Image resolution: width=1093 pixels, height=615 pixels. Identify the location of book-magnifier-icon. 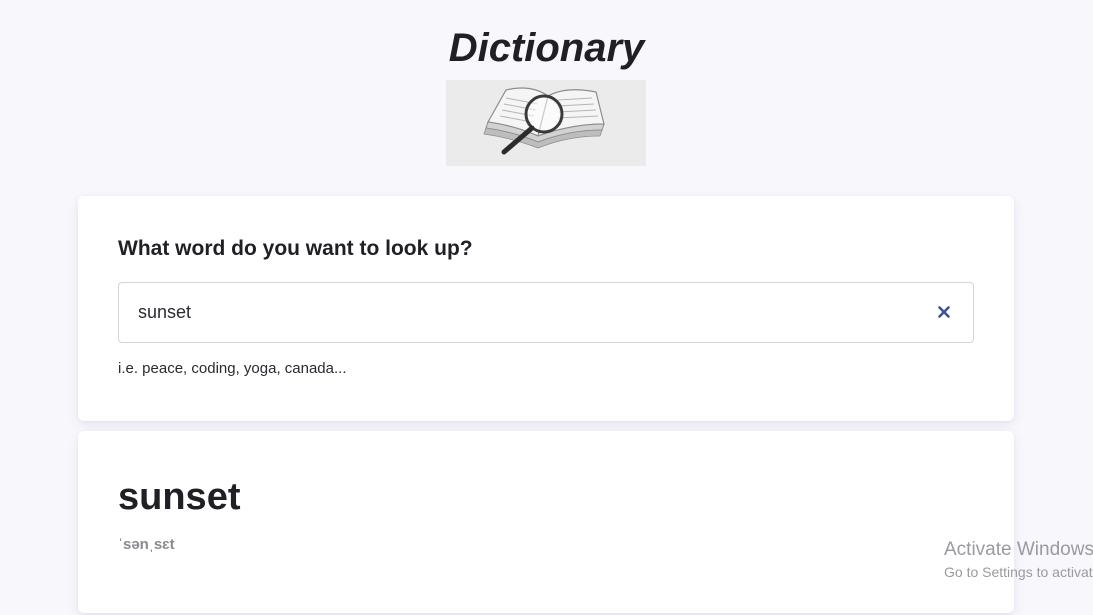
(546, 123).